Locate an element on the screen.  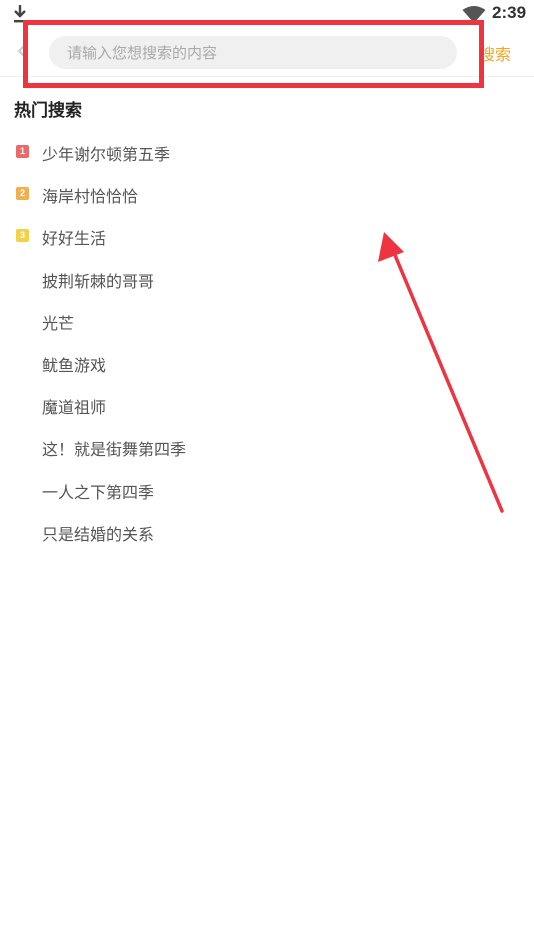
hot-search-item: 披荆斩棘的哥哥 is located at coordinates (267, 278).